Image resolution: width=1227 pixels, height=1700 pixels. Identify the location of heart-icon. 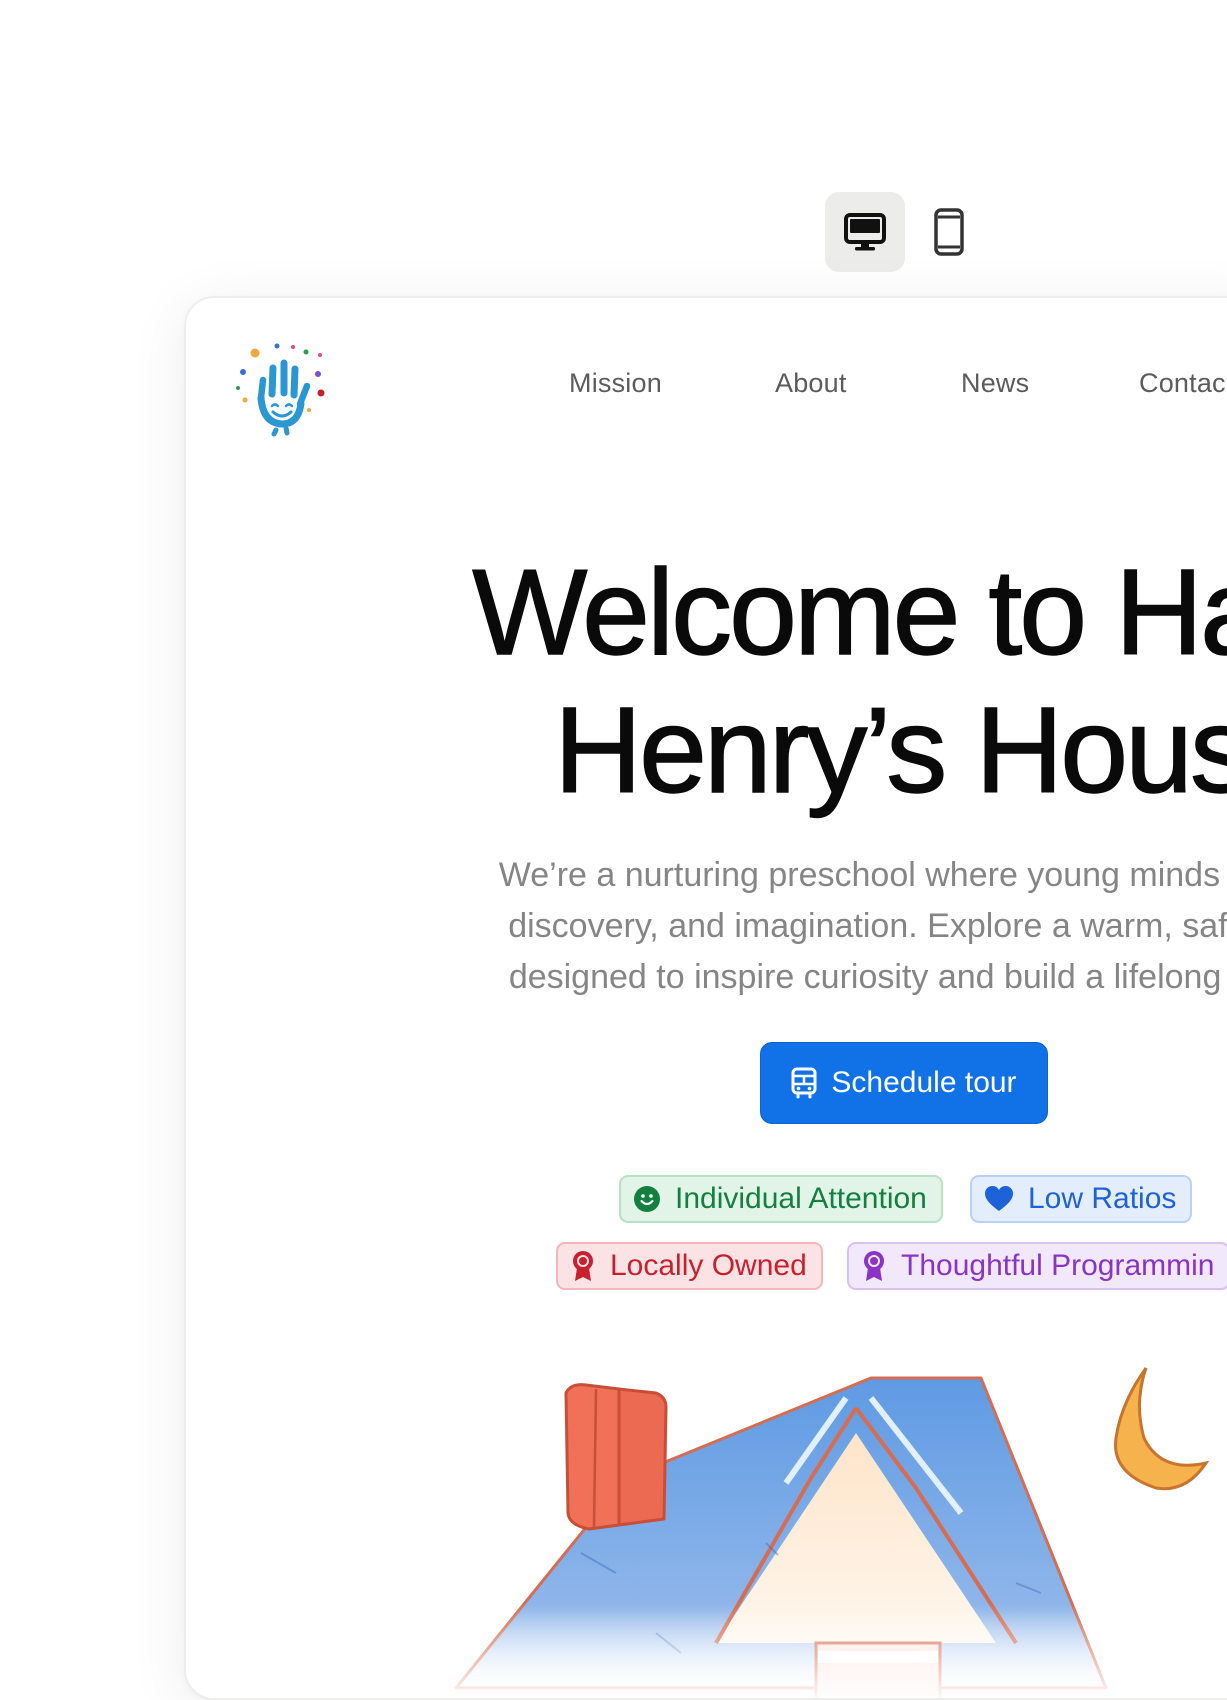
(999, 1198).